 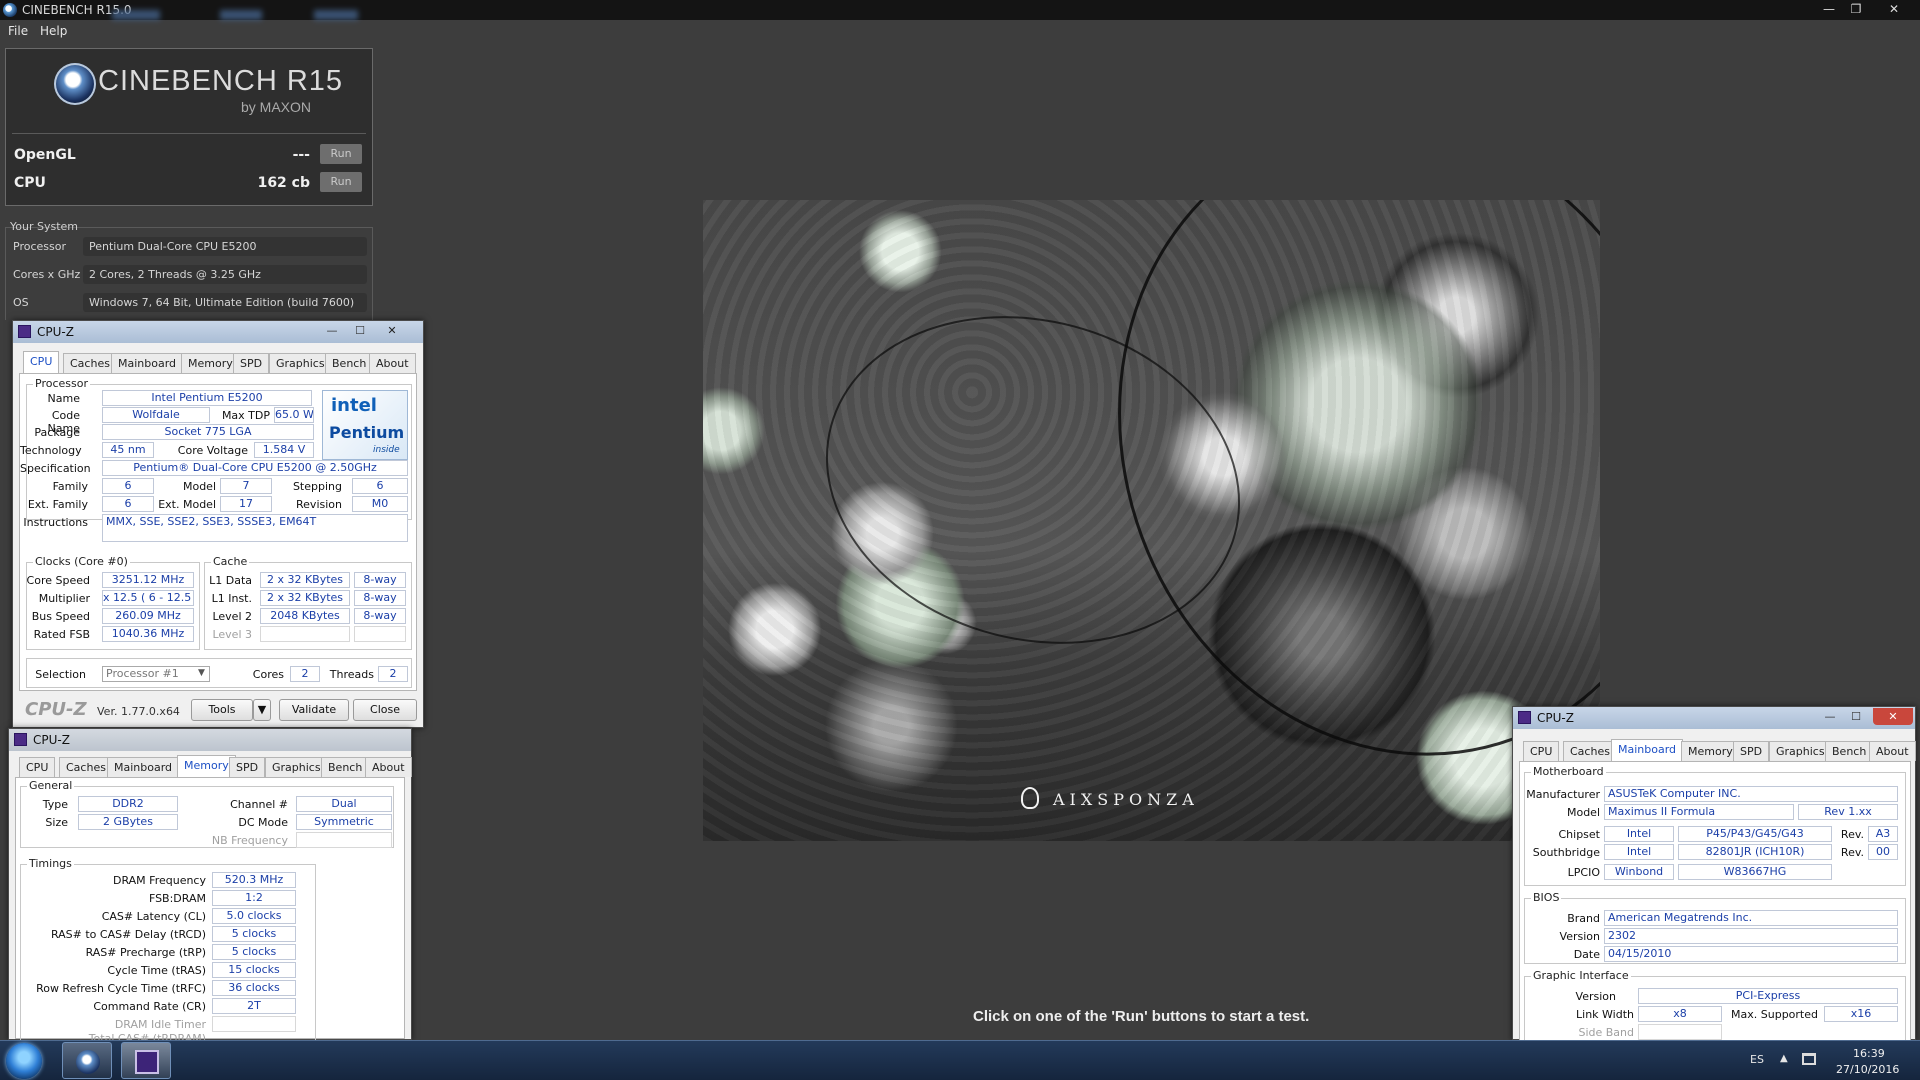 What do you see at coordinates (44, 226) in the screenshot?
I see `your-system-title: Your System` at bounding box center [44, 226].